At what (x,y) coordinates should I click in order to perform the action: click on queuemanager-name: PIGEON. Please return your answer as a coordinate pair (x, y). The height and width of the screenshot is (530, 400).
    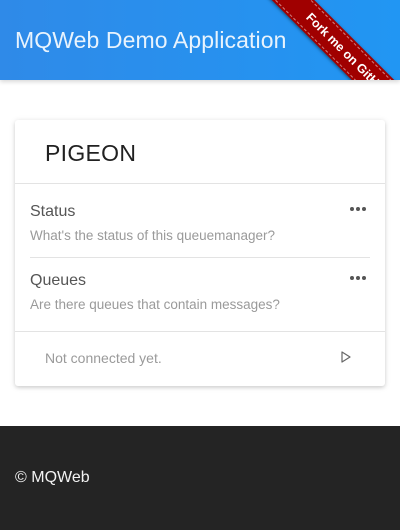
    Looking at the image, I should click on (91, 153).